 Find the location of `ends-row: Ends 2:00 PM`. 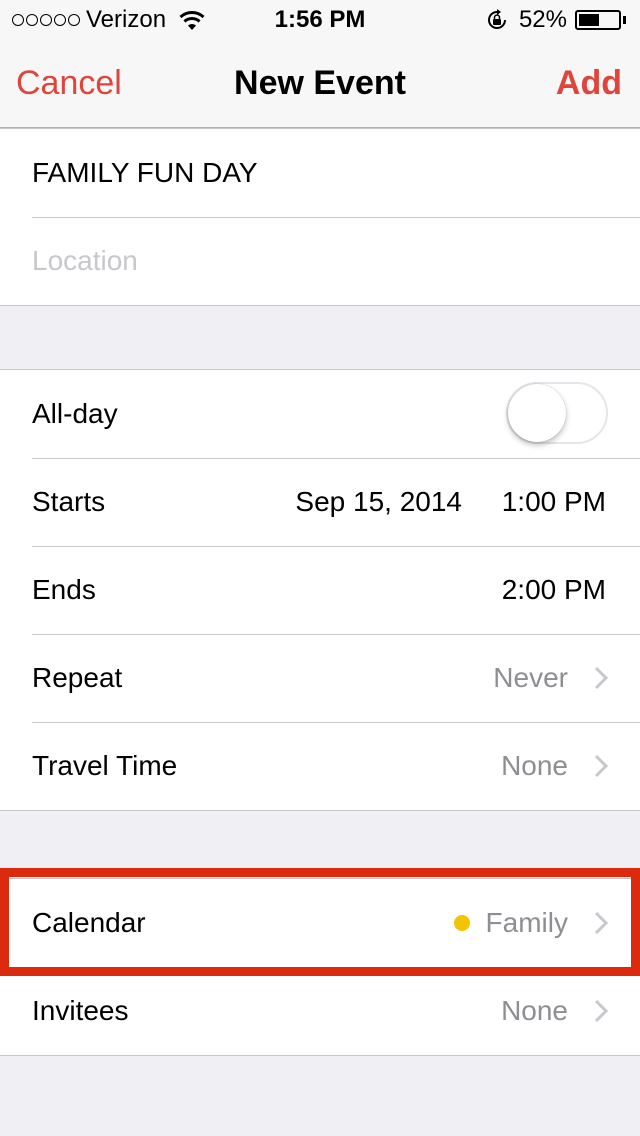

ends-row: Ends 2:00 PM is located at coordinates (320, 590).